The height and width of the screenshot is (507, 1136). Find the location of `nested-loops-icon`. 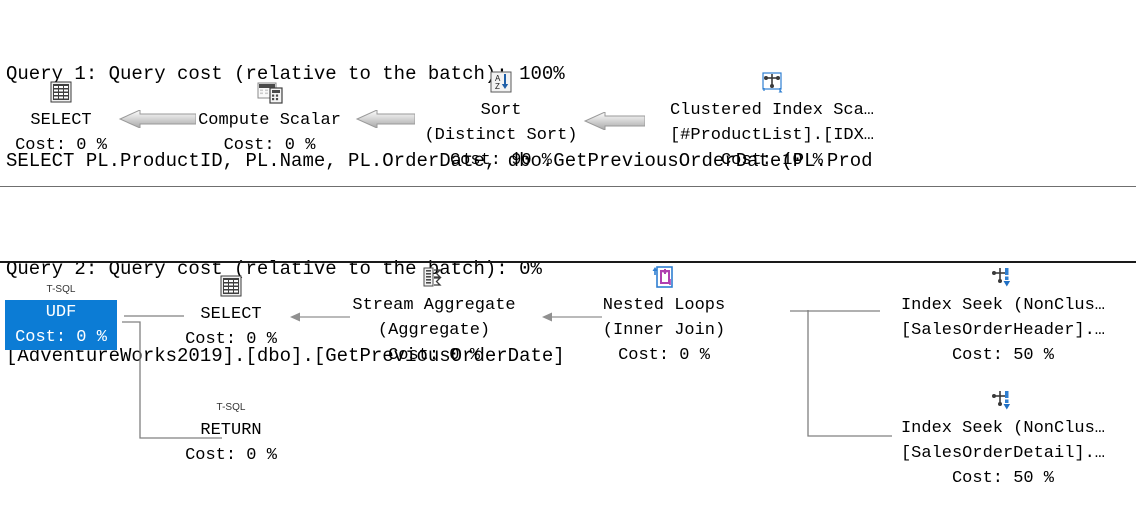

nested-loops-icon is located at coordinates (664, 278).